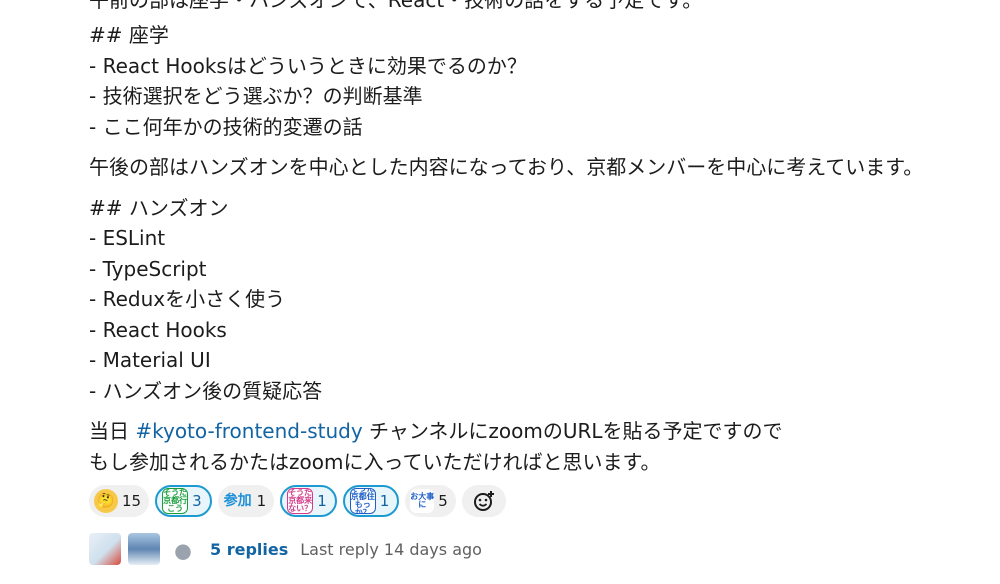 Image resolution: width=1000 pixels, height=584 pixels. What do you see at coordinates (132, 501) in the screenshot?
I see `reaction-count: 15` at bounding box center [132, 501].